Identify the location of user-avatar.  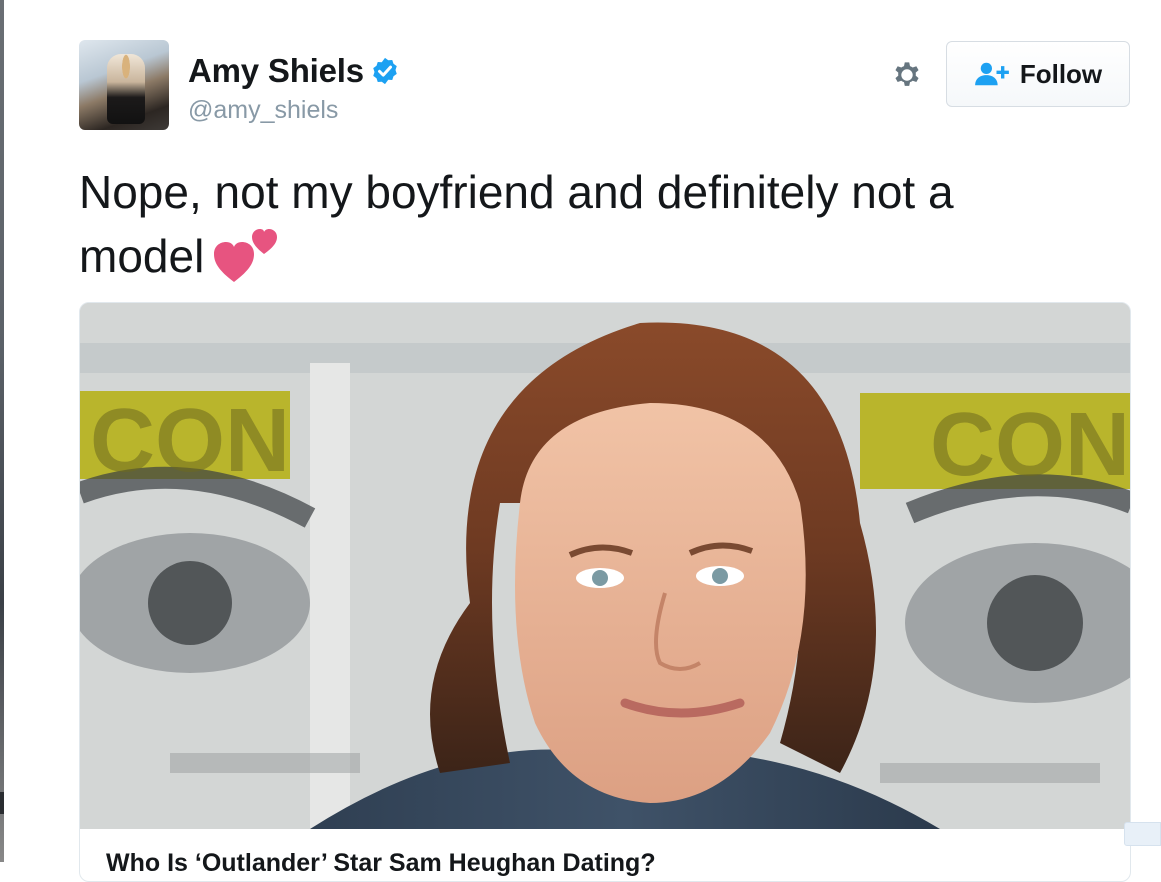
(124, 85).